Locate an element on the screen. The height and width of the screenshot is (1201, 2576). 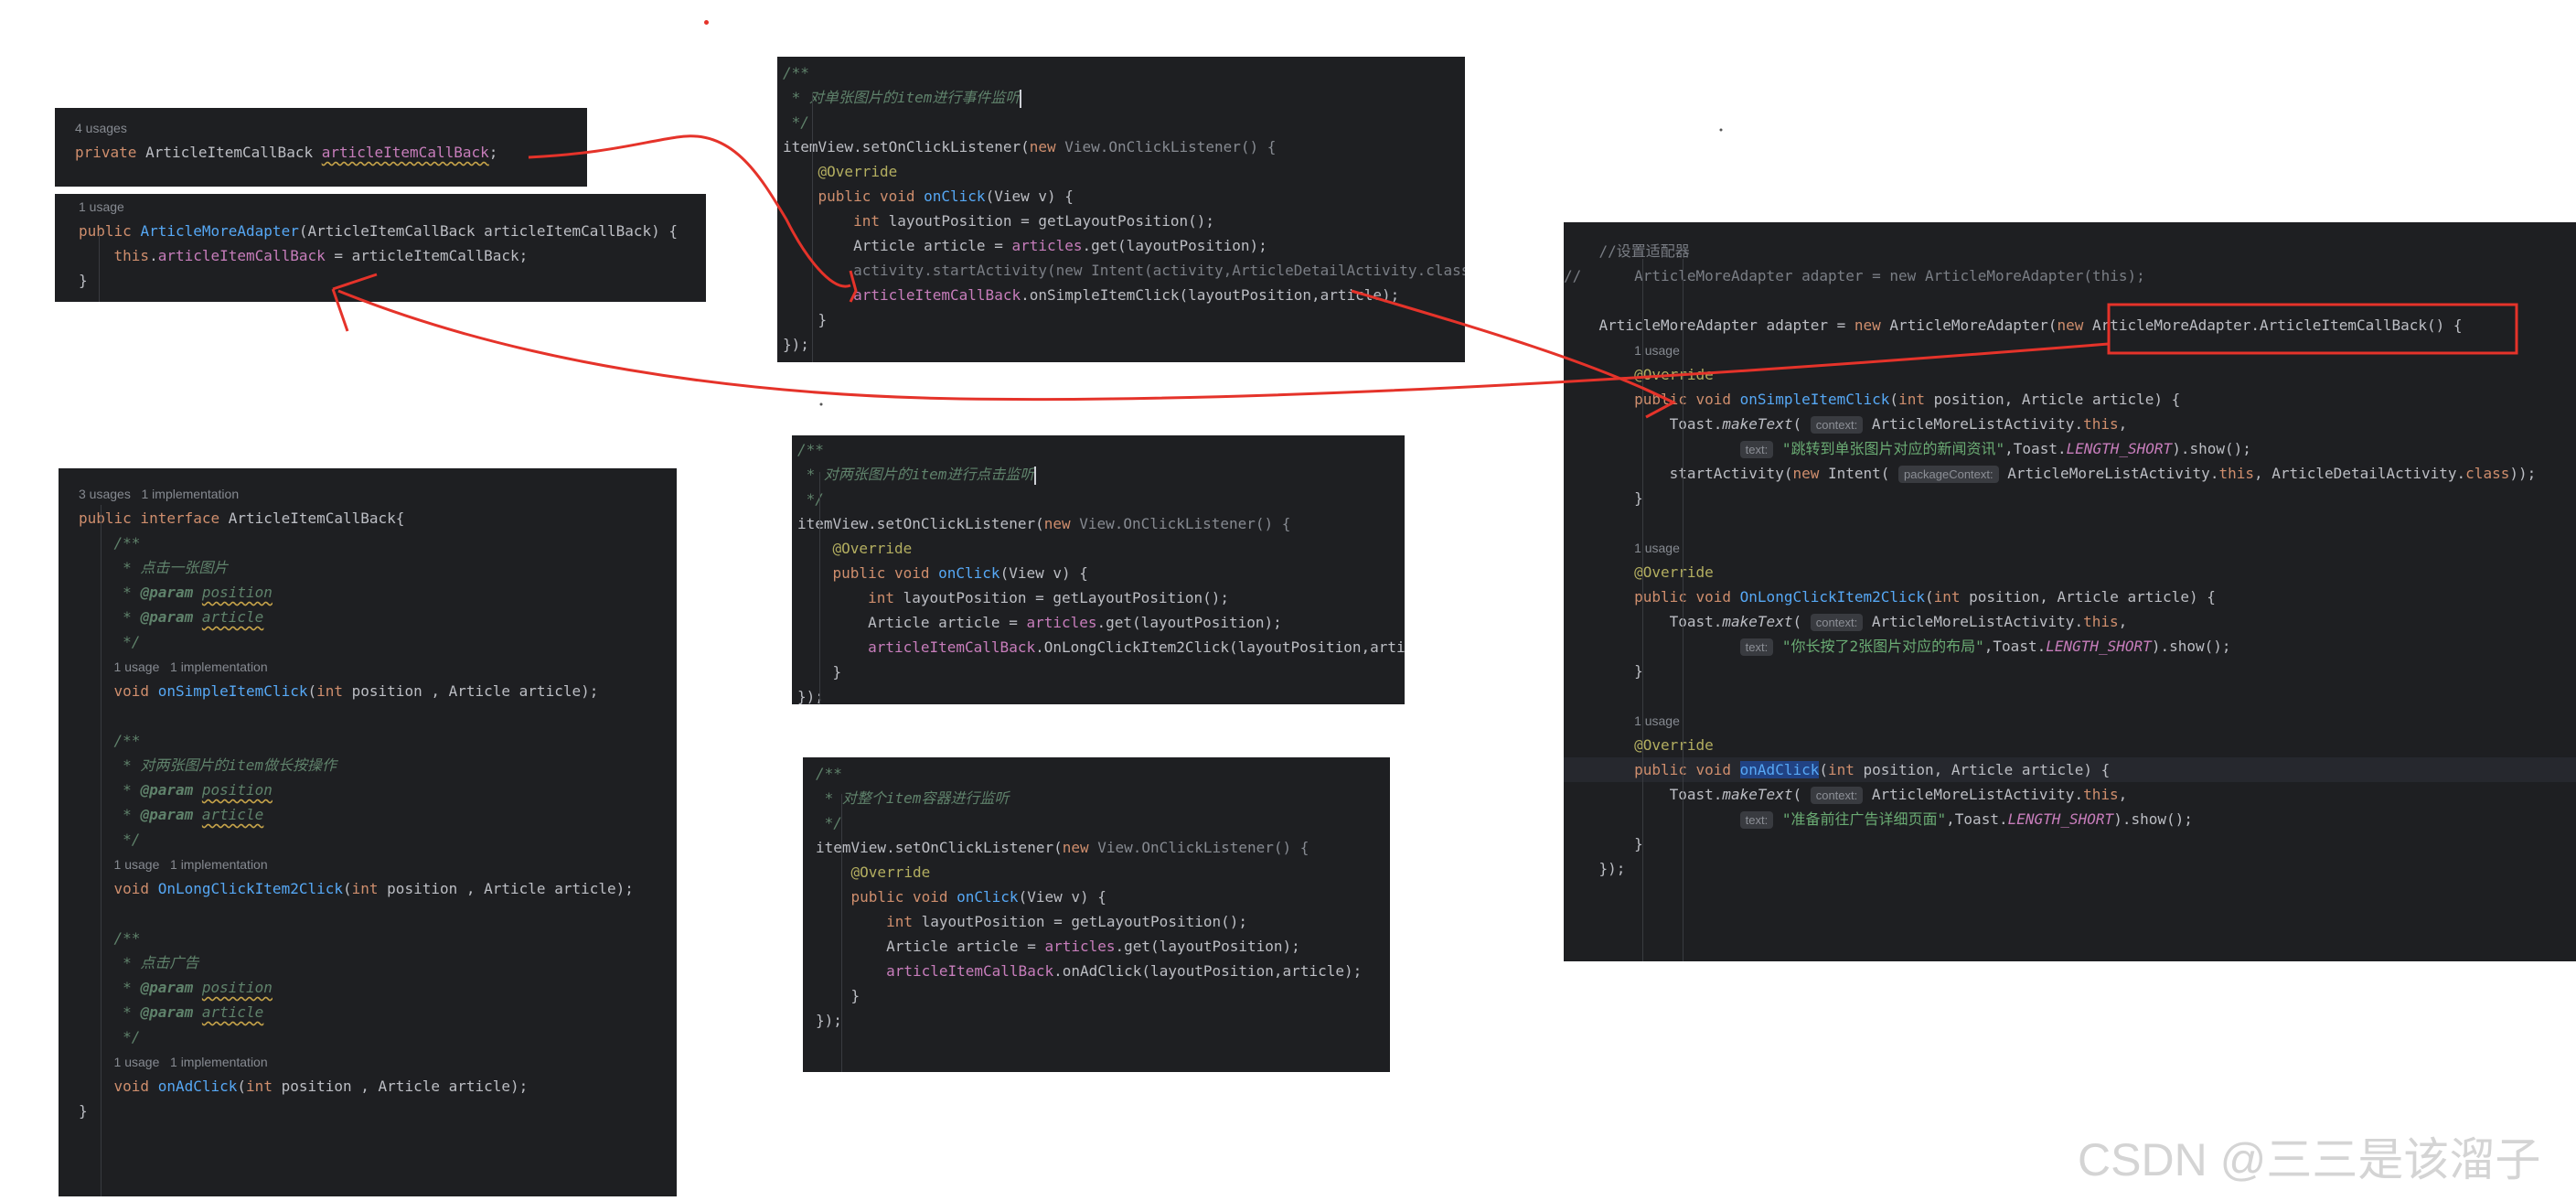
code-line: @Override is located at coordinates (1639, 572).